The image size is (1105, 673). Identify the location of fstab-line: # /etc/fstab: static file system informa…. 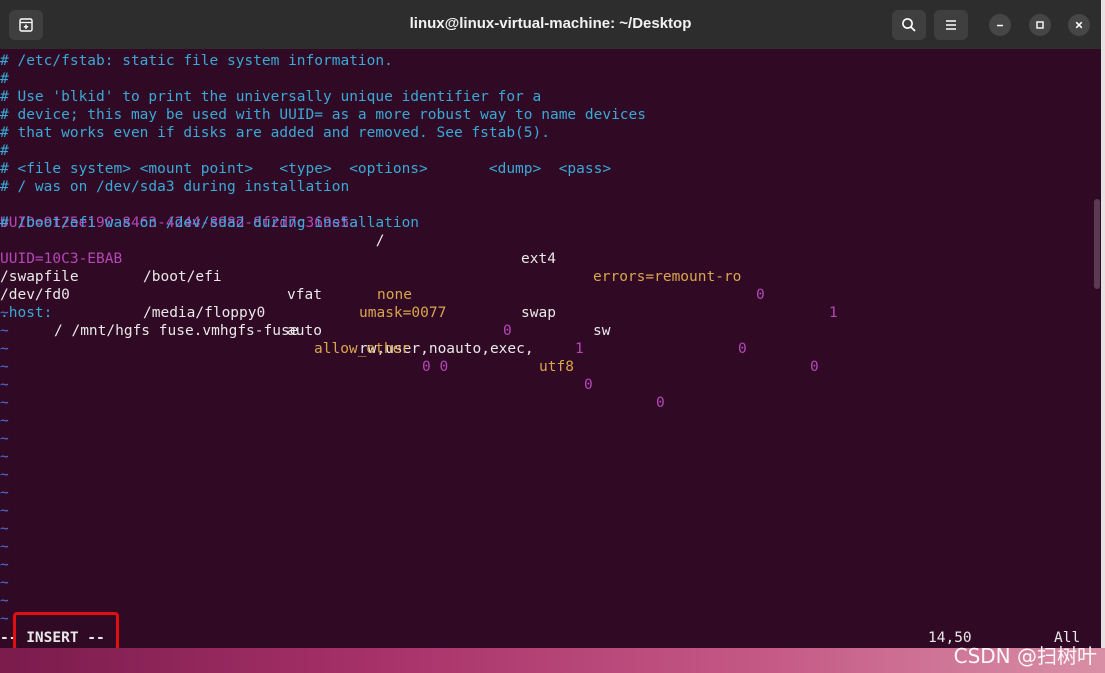
(196, 61).